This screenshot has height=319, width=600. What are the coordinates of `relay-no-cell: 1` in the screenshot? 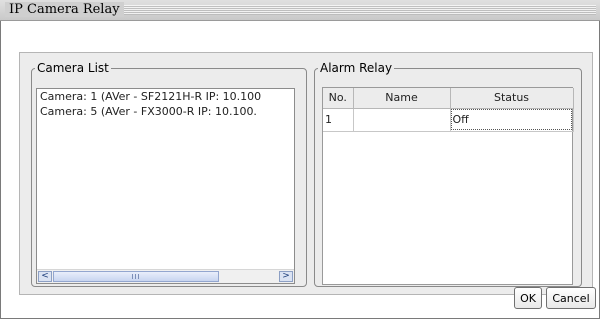 It's located at (338, 120).